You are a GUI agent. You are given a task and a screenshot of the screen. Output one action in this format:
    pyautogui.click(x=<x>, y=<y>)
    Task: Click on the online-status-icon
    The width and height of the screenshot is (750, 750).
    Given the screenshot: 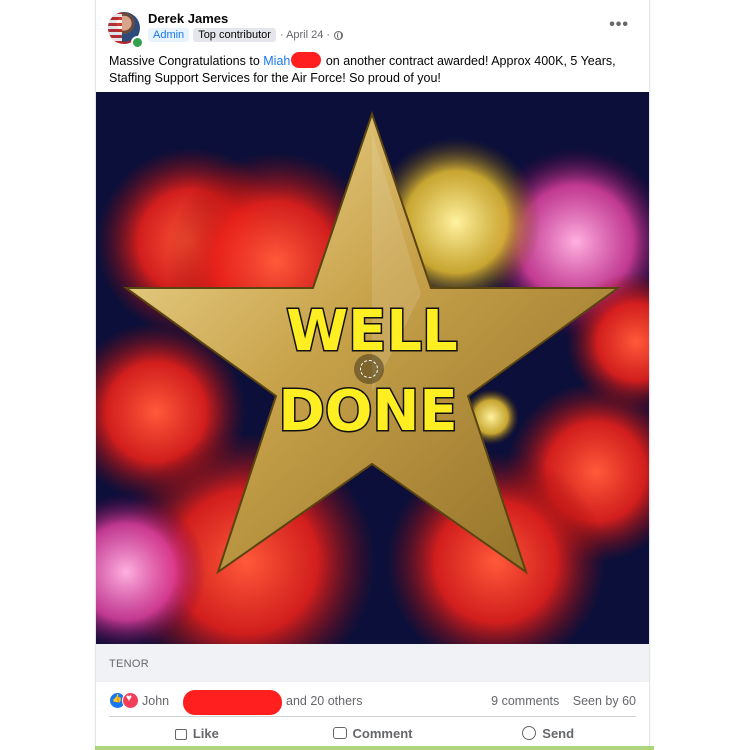 What is the action you would take?
    pyautogui.click(x=137, y=42)
    